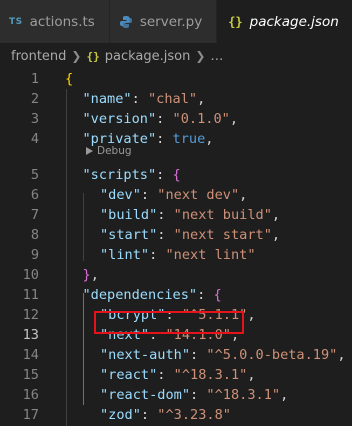 This screenshot has height=426, width=352. What do you see at coordinates (210, 255) in the screenshot?
I see `code-token: "next lint"` at bounding box center [210, 255].